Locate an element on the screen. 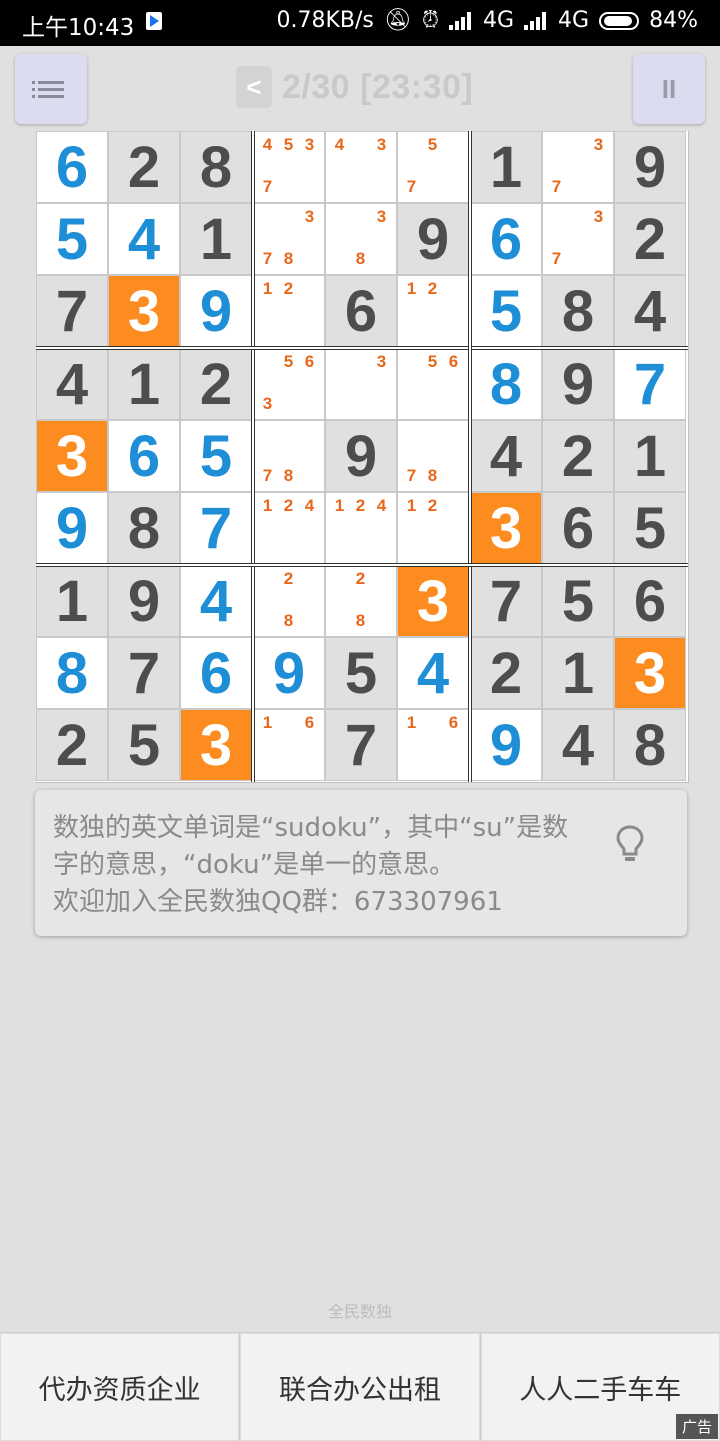 The width and height of the screenshot is (720, 1441). cell-r9c5: 7 is located at coordinates (361, 745).